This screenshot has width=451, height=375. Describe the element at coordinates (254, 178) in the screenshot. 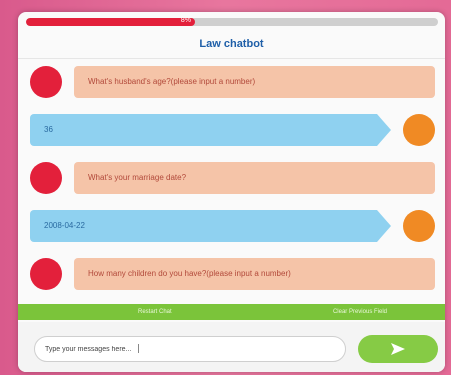

I see `bot-message: What's your marriage date?` at that location.